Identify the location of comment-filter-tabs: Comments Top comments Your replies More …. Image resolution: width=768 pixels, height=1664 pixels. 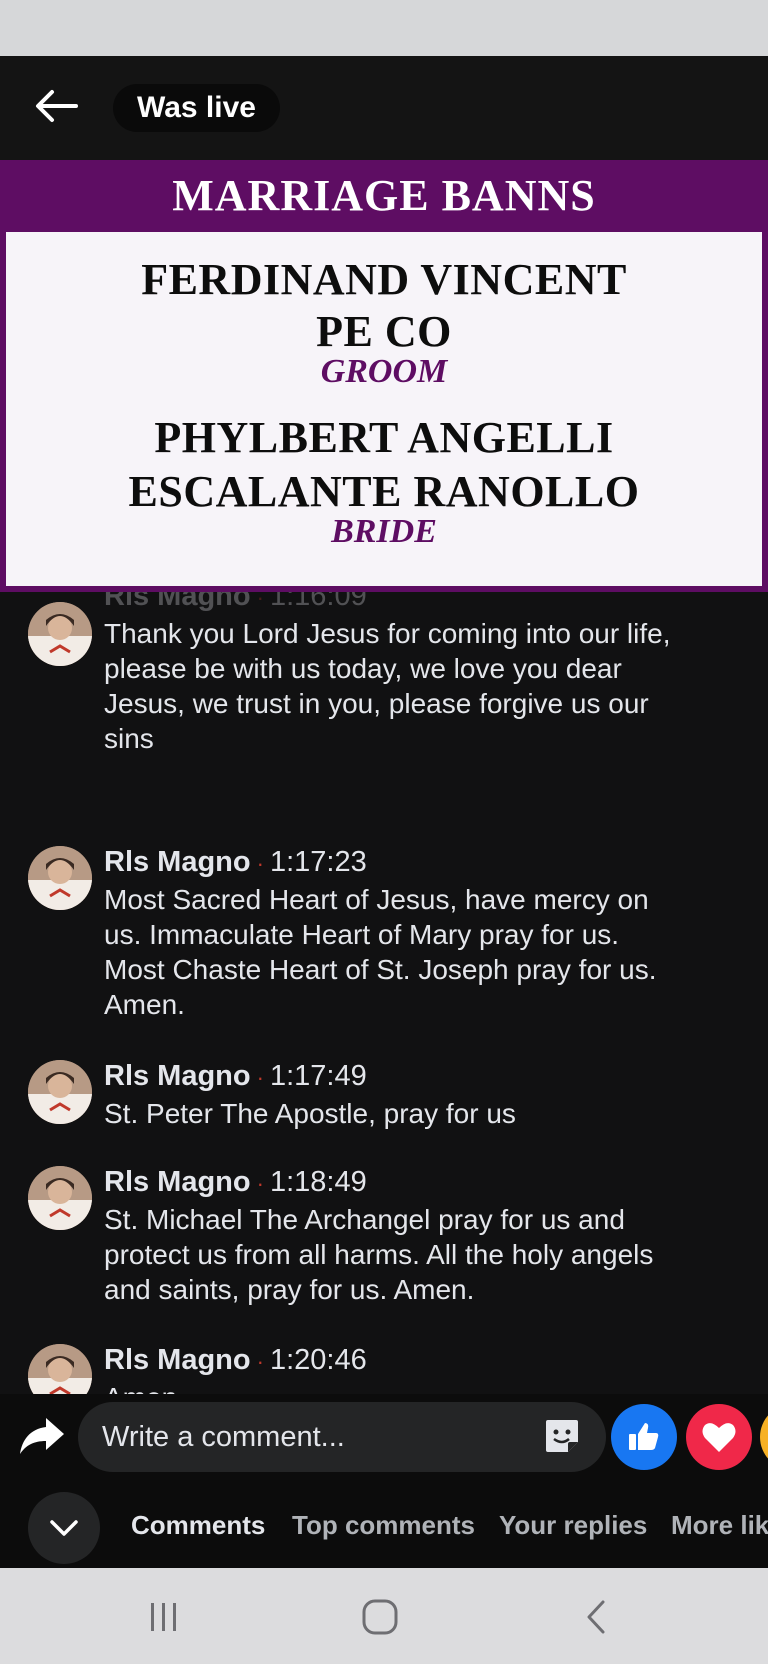
(384, 1525).